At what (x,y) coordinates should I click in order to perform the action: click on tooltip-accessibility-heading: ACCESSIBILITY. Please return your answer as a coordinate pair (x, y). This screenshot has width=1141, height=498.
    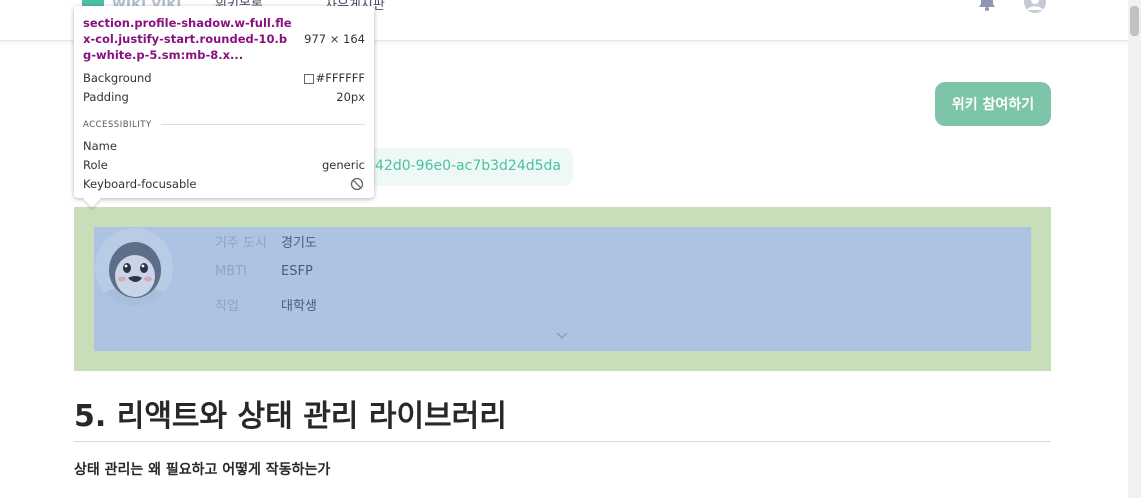
    Looking at the image, I should click on (117, 125).